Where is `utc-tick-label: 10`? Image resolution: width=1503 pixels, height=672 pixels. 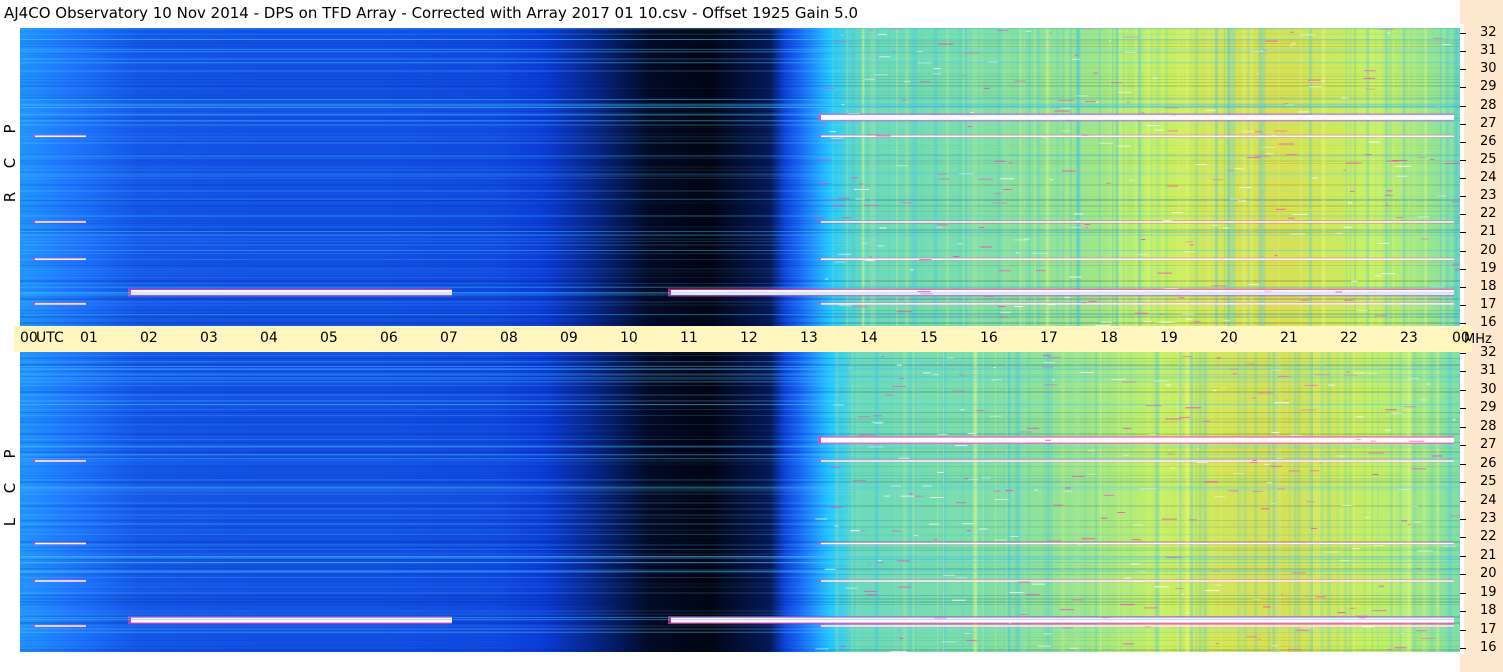
utc-tick-label: 10 is located at coordinates (629, 338).